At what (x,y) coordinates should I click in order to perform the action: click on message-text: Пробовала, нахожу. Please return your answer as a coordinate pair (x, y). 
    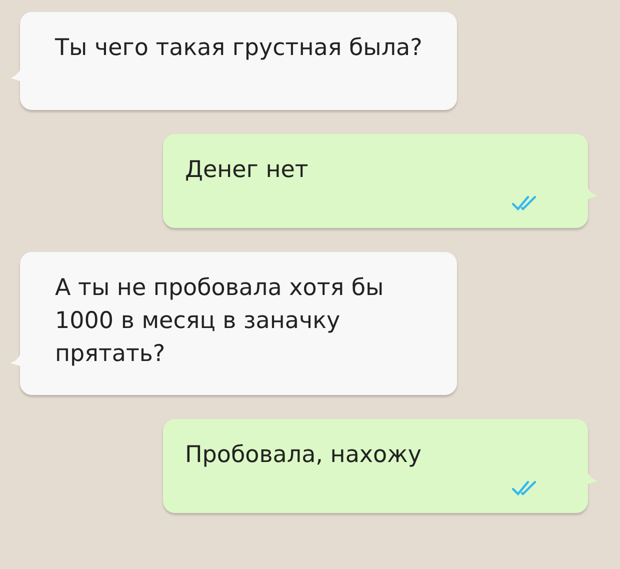
    Looking at the image, I should click on (303, 455).